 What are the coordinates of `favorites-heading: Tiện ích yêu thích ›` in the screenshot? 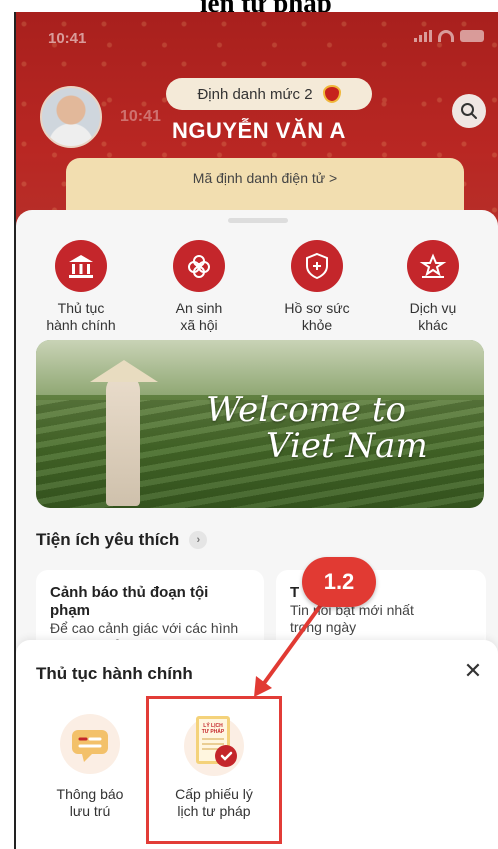 It's located at (122, 540).